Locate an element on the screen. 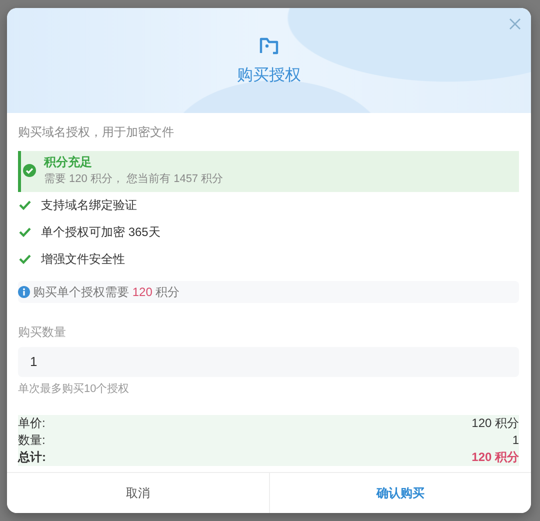 The width and height of the screenshot is (540, 521). status-title: 积分充足 is located at coordinates (68, 162).